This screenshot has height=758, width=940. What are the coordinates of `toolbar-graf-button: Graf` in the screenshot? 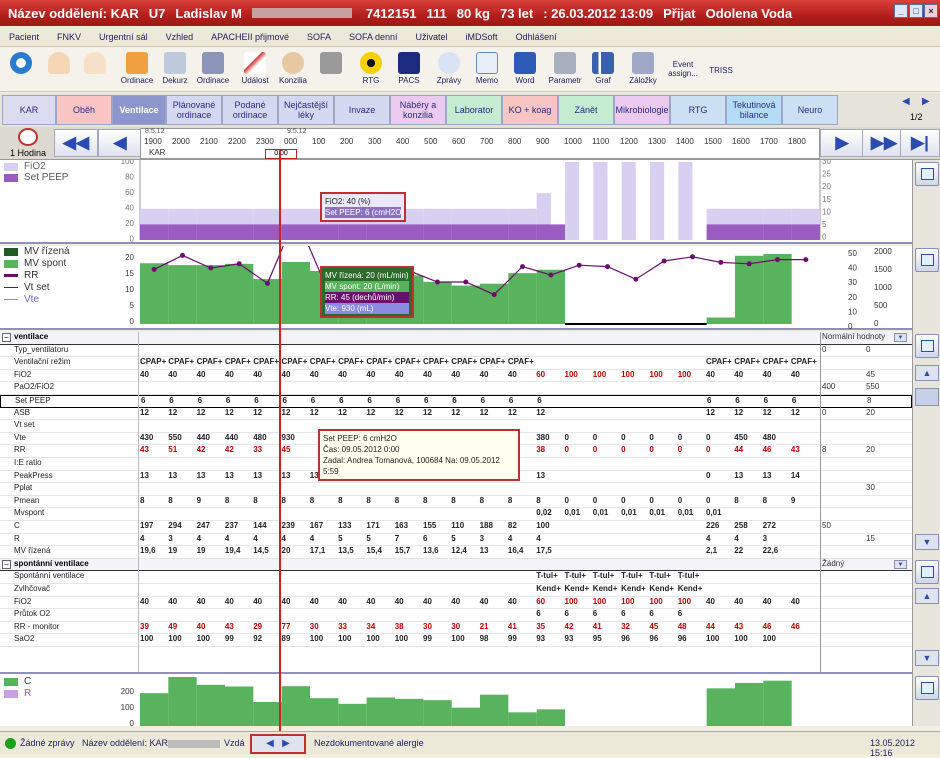 It's located at (603, 70).